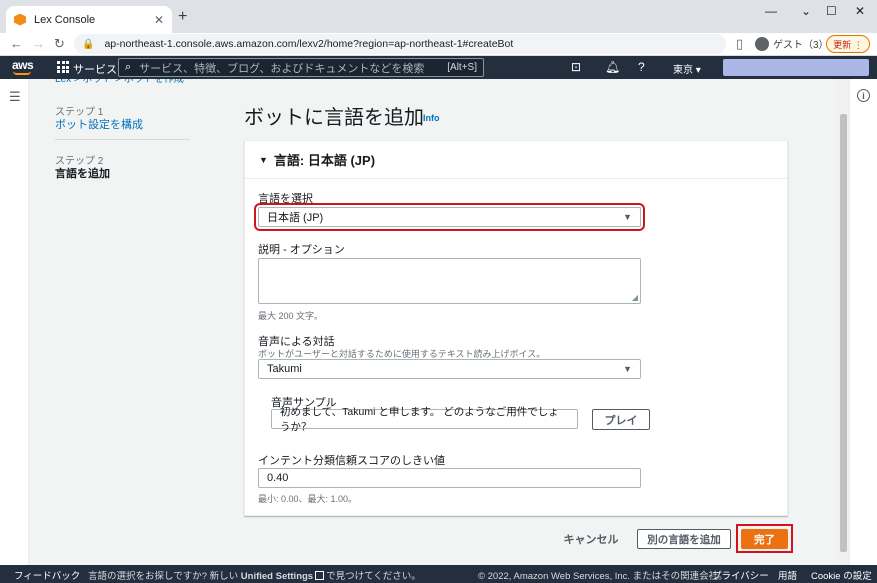  I want to click on close-window-icon: ✕, so click(860, 11).